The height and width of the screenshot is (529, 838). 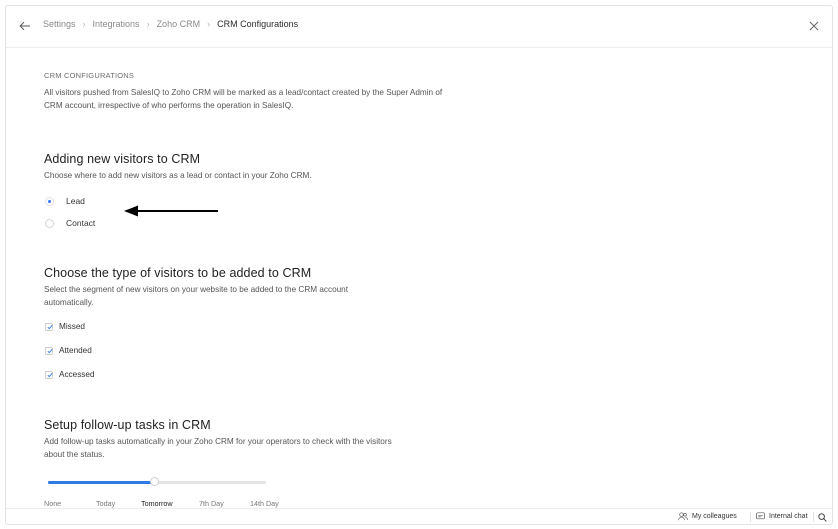 I want to click on slider-label-none: None, so click(x=52, y=503).